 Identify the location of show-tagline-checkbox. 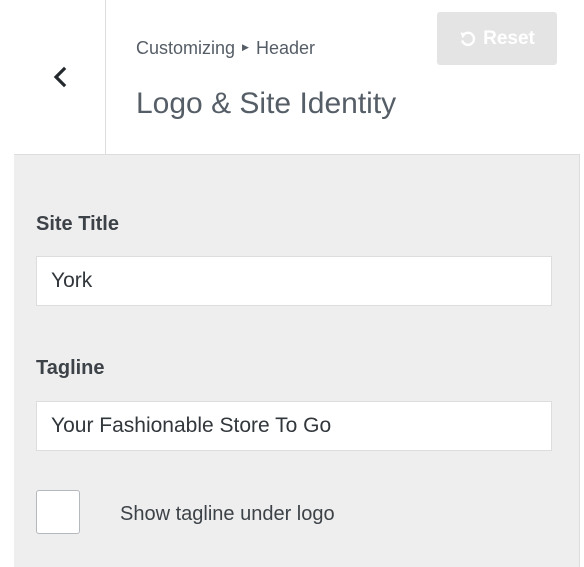
(58, 512).